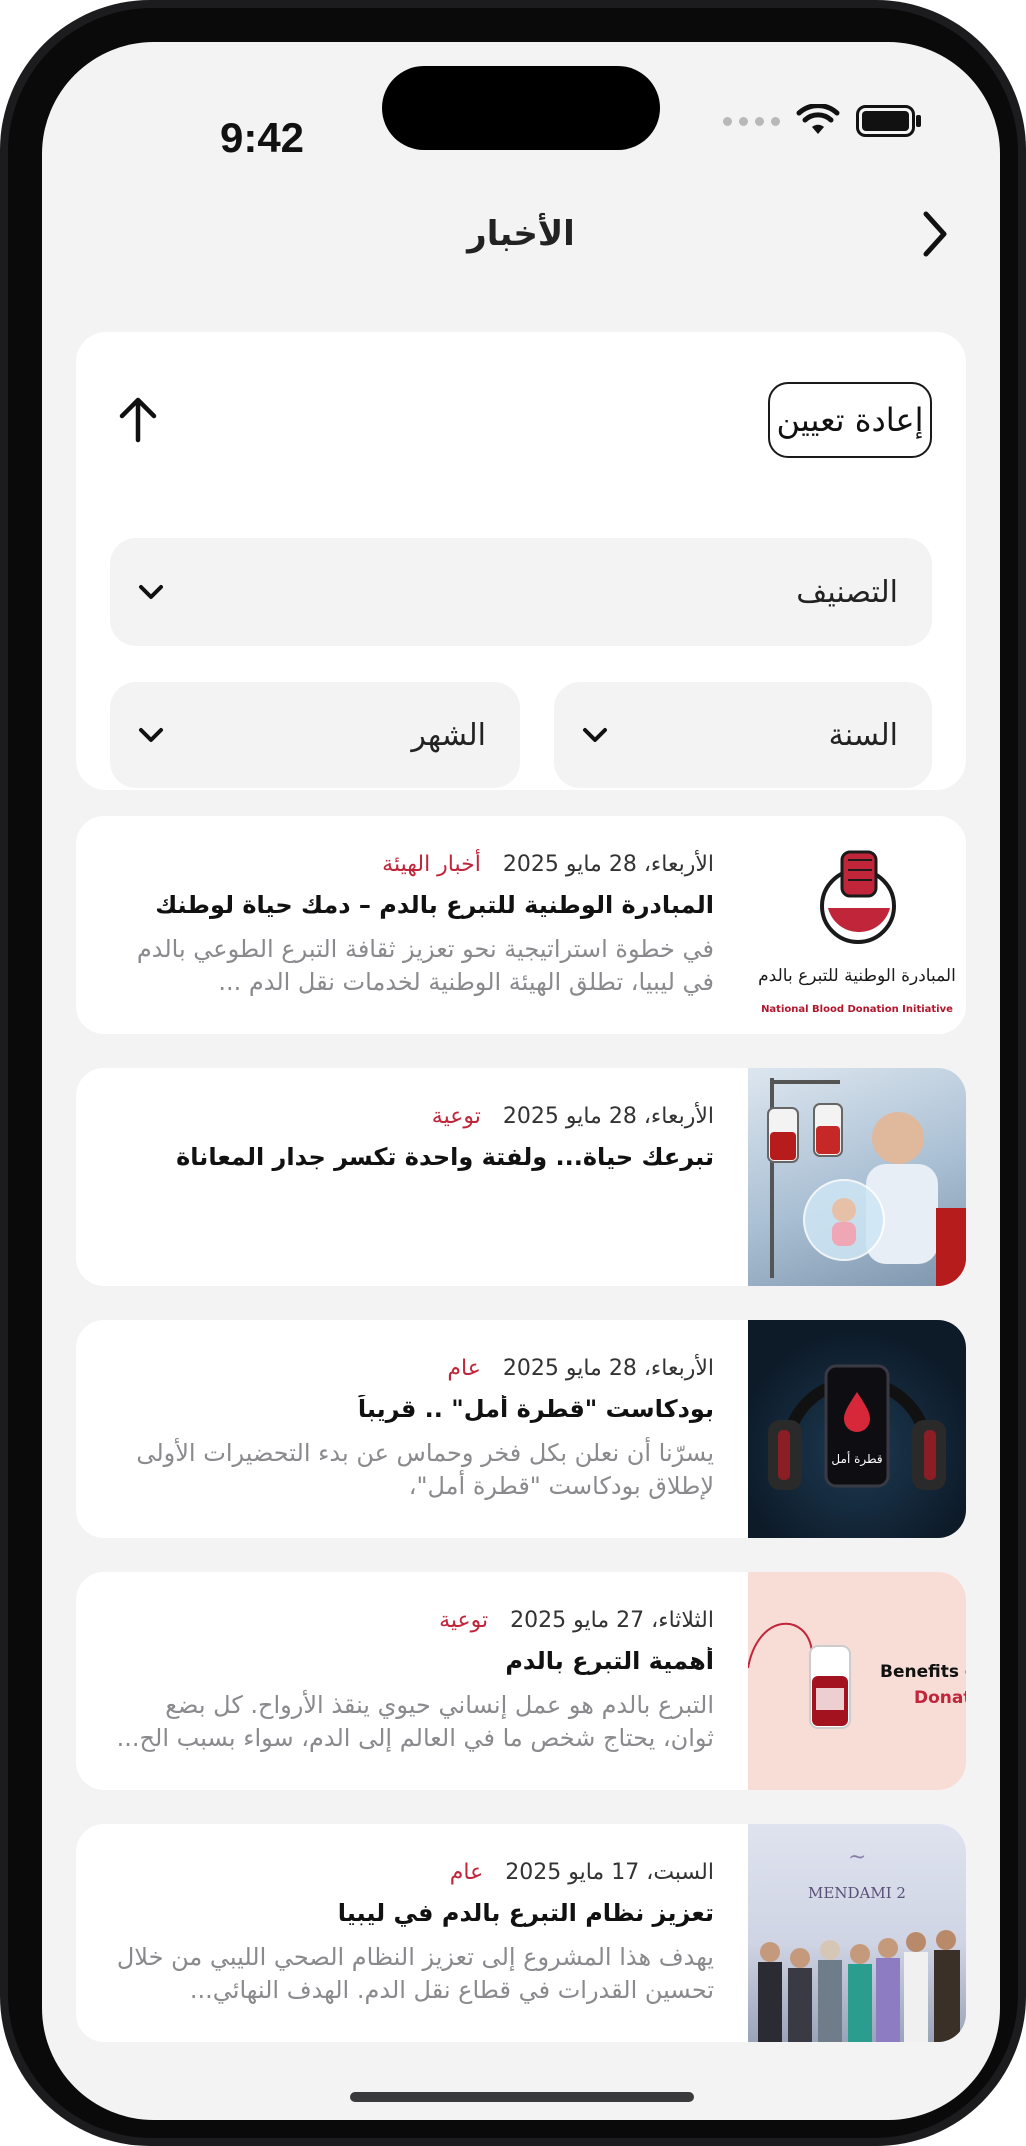 Image resolution: width=1026 pixels, height=2146 pixels. I want to click on news-thumbnail, so click(857, 1177).